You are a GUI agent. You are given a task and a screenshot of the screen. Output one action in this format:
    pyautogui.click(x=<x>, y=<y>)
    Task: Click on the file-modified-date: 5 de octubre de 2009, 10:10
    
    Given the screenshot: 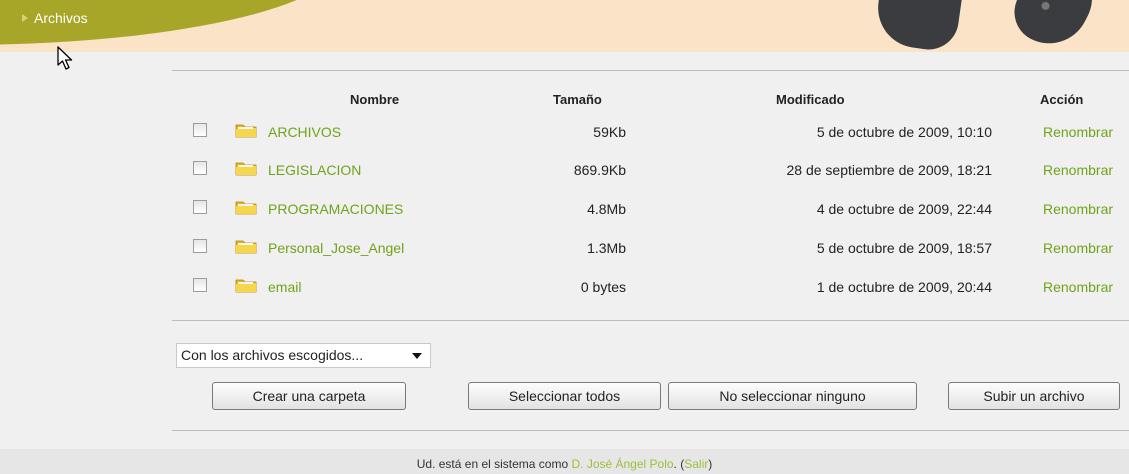 What is the action you would take?
    pyautogui.click(x=904, y=132)
    